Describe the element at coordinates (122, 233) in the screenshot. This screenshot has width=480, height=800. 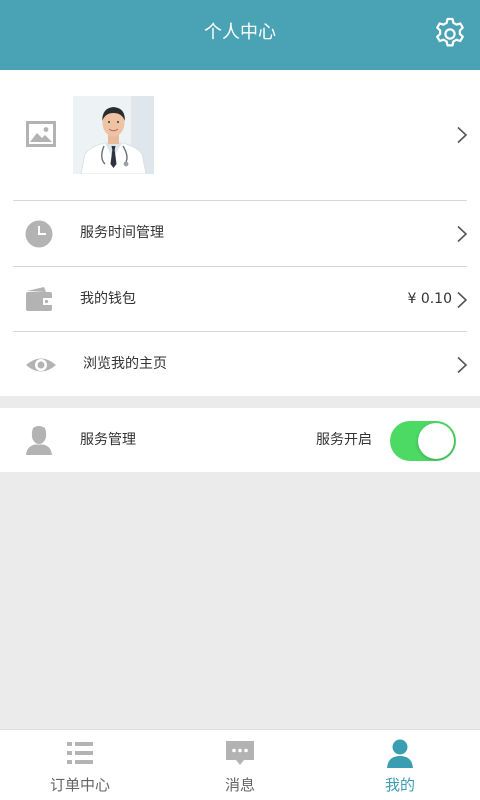
I see `menu-item-label: 服务时间管理` at that location.